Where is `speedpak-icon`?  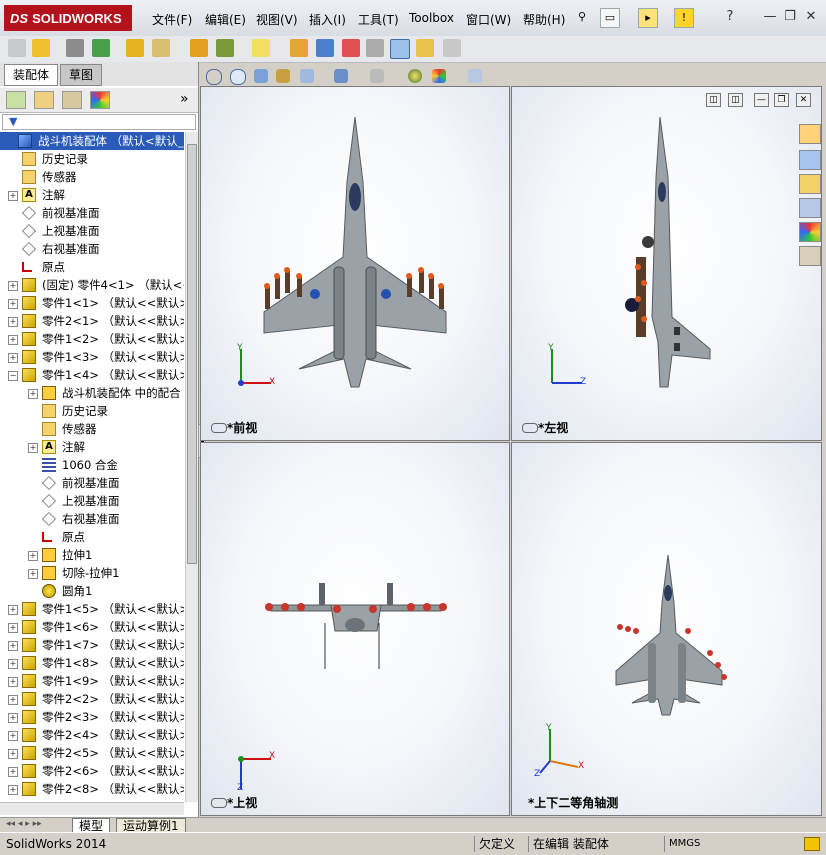 speedpak-icon is located at coordinates (425, 48).